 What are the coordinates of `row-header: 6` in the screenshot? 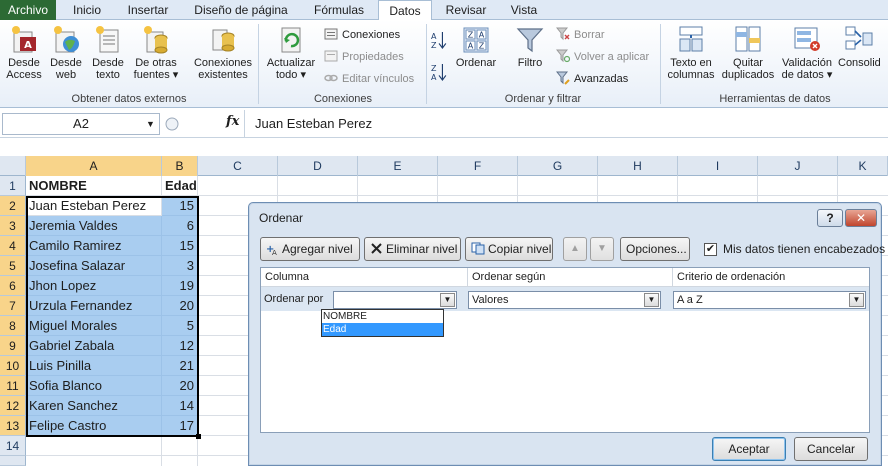 It's located at (13, 286).